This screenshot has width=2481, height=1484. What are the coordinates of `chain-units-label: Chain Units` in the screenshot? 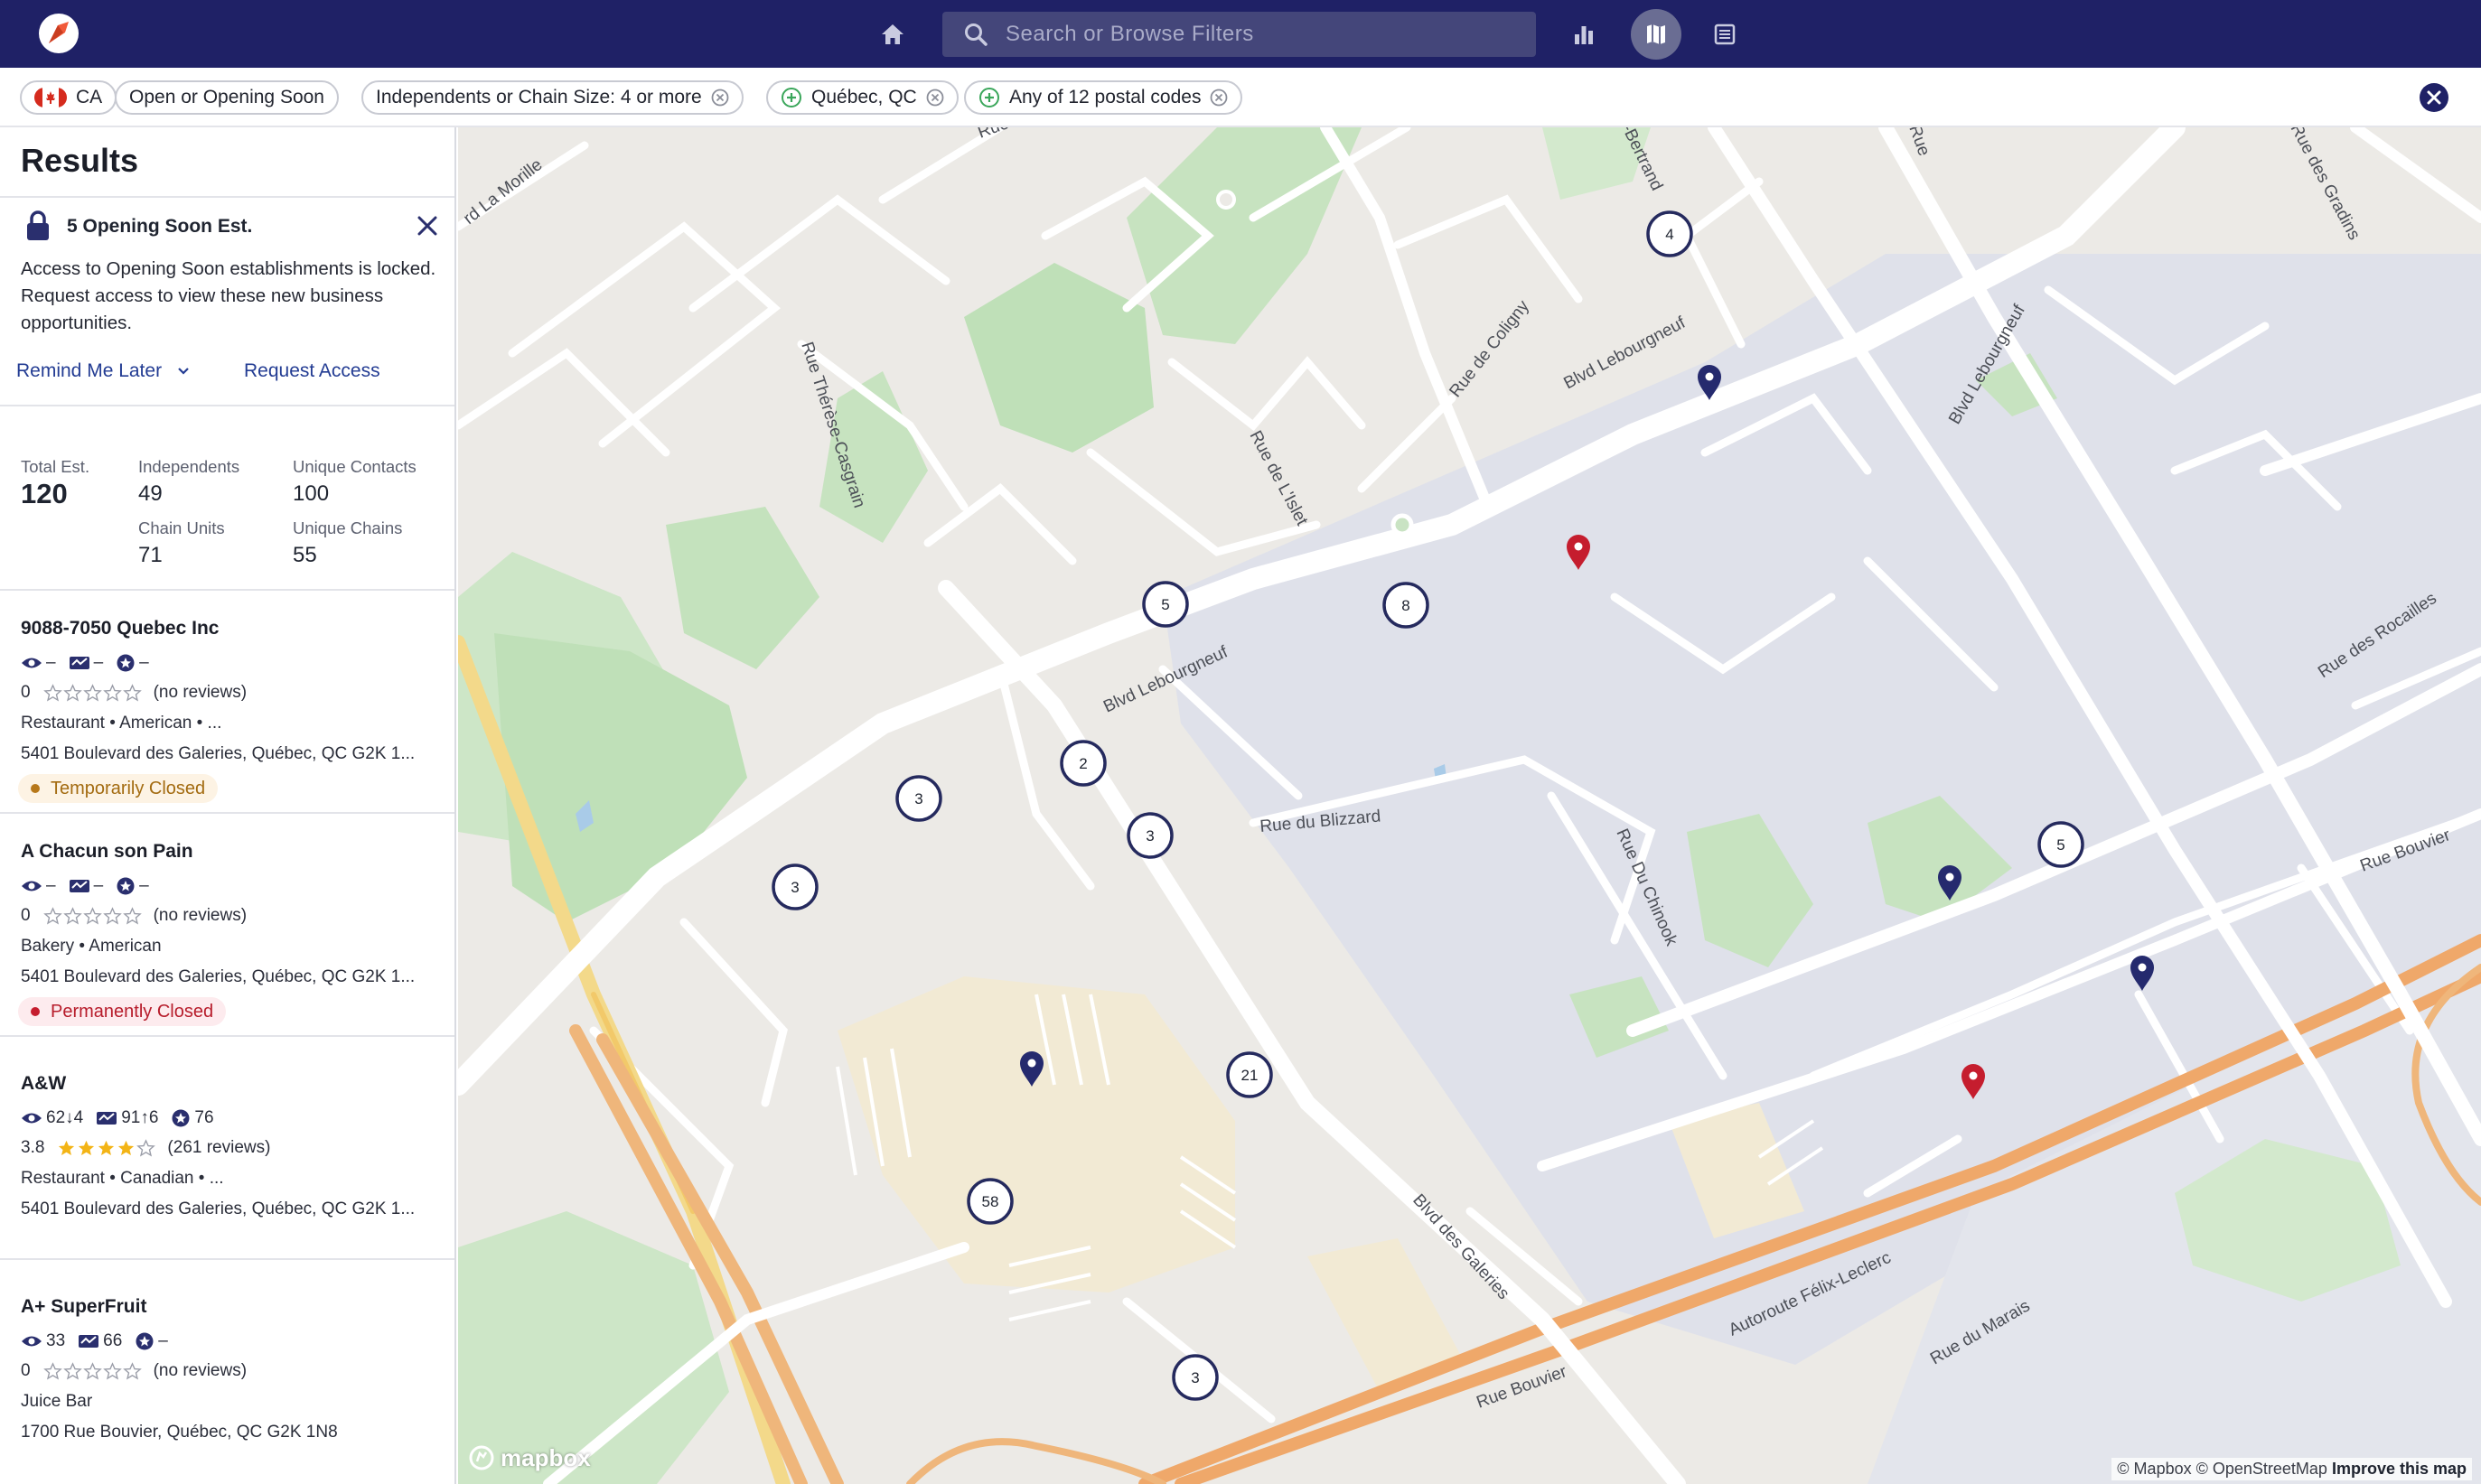 It's located at (181, 528).